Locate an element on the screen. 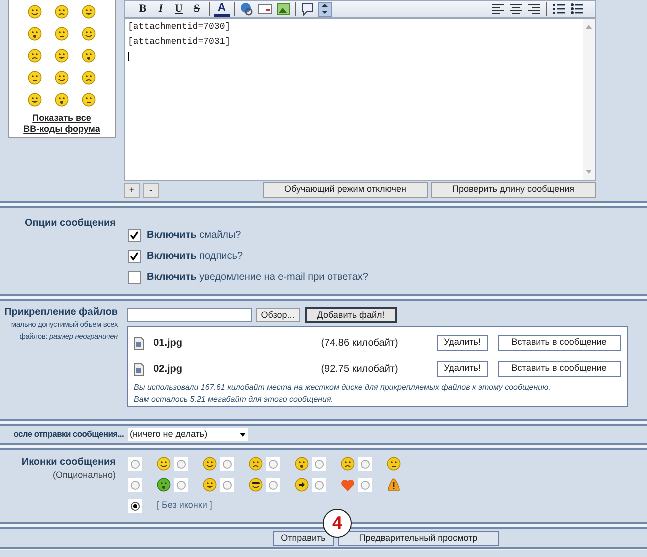 The width and height of the screenshot is (647, 557). format-button: S is located at coordinates (197, 9).